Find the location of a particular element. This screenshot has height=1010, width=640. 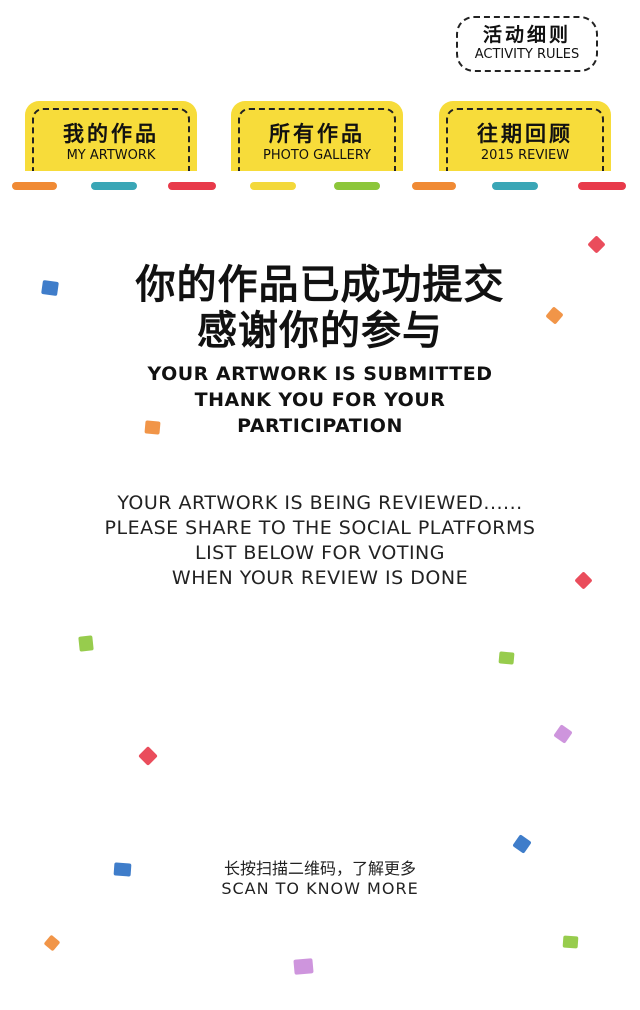

tab-photo-gallery: 所有作品 PHOTO GALLERY is located at coordinates (317, 136).